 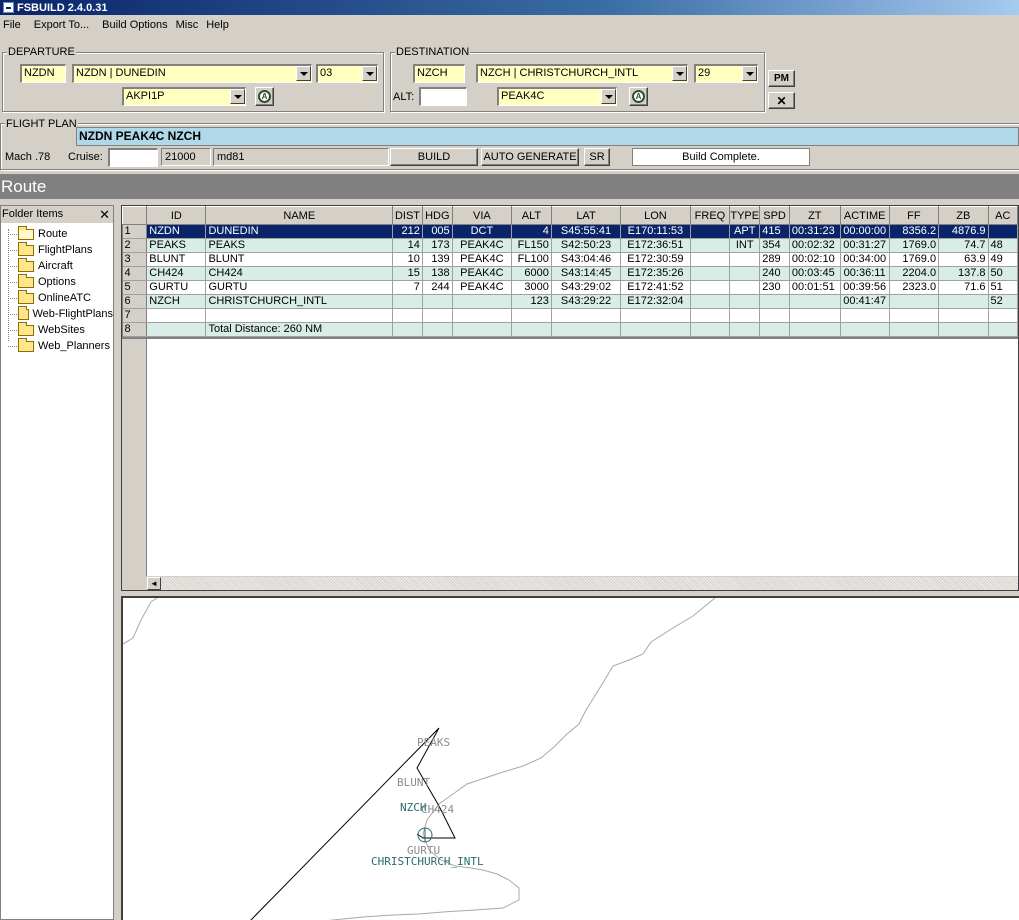 What do you see at coordinates (864, 215) in the screenshot?
I see `column-header: ACTIME` at bounding box center [864, 215].